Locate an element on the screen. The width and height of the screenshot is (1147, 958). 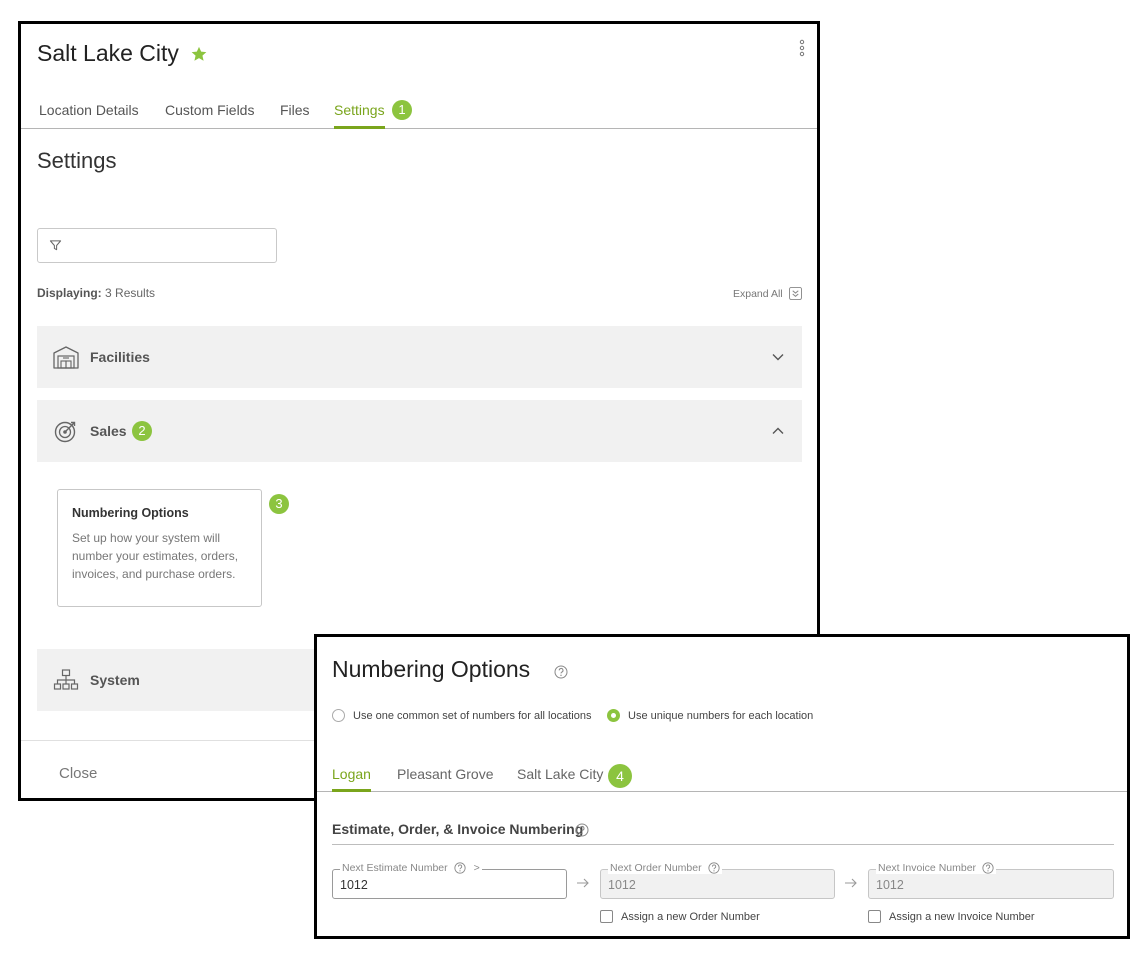
section-help-icon is located at coordinates (582, 830).